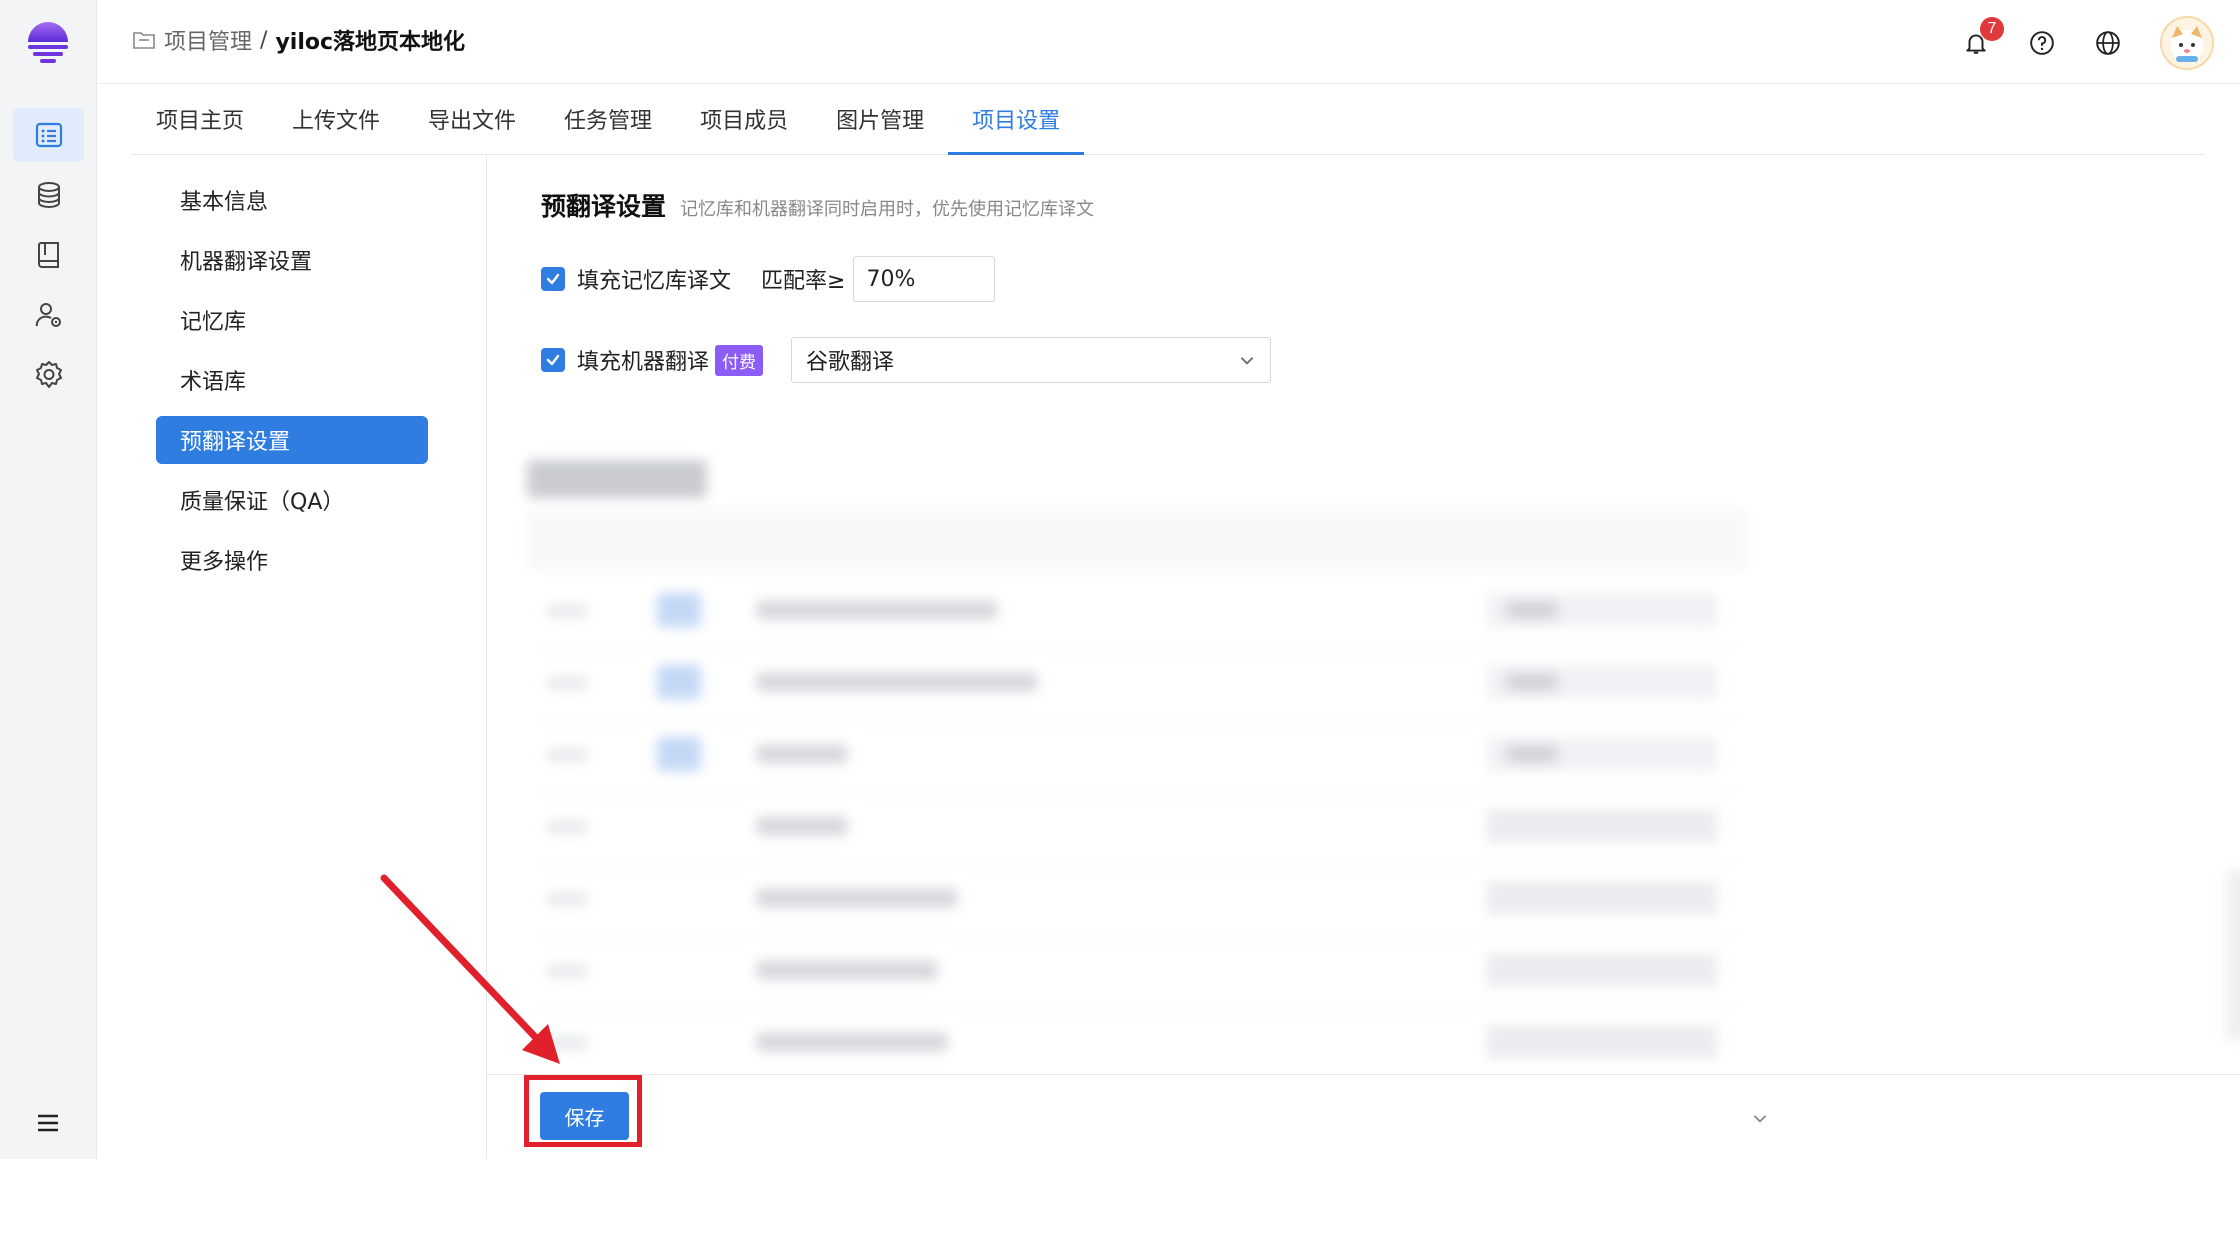 The width and height of the screenshot is (2240, 1240). I want to click on header-actions: 7, so click(2073, 43).